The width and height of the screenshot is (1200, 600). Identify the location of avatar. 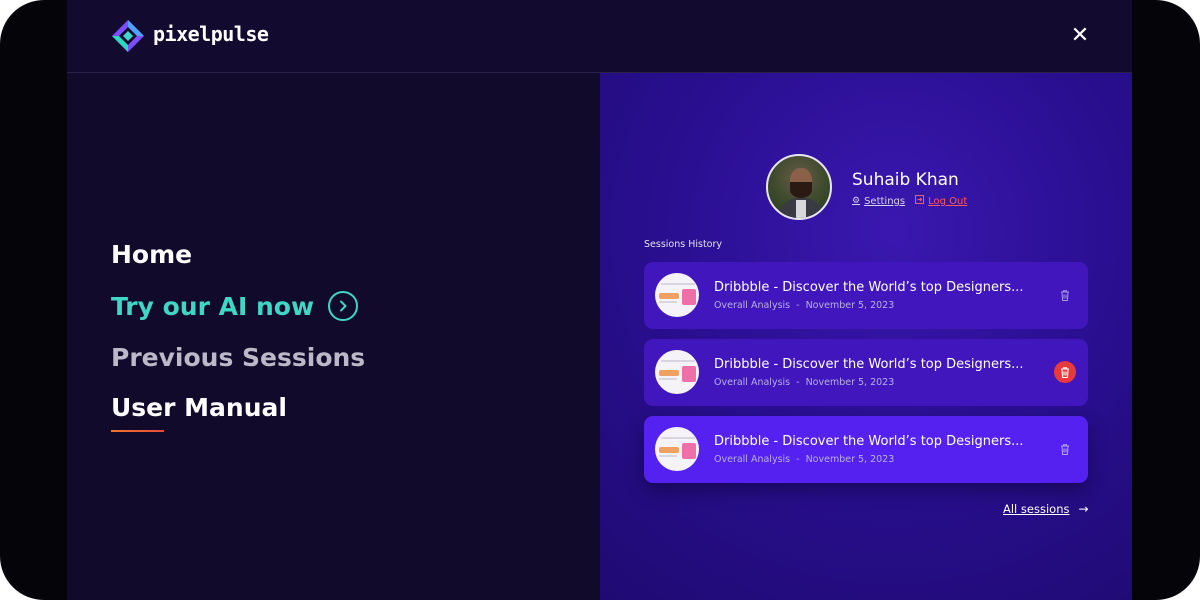
(799, 187).